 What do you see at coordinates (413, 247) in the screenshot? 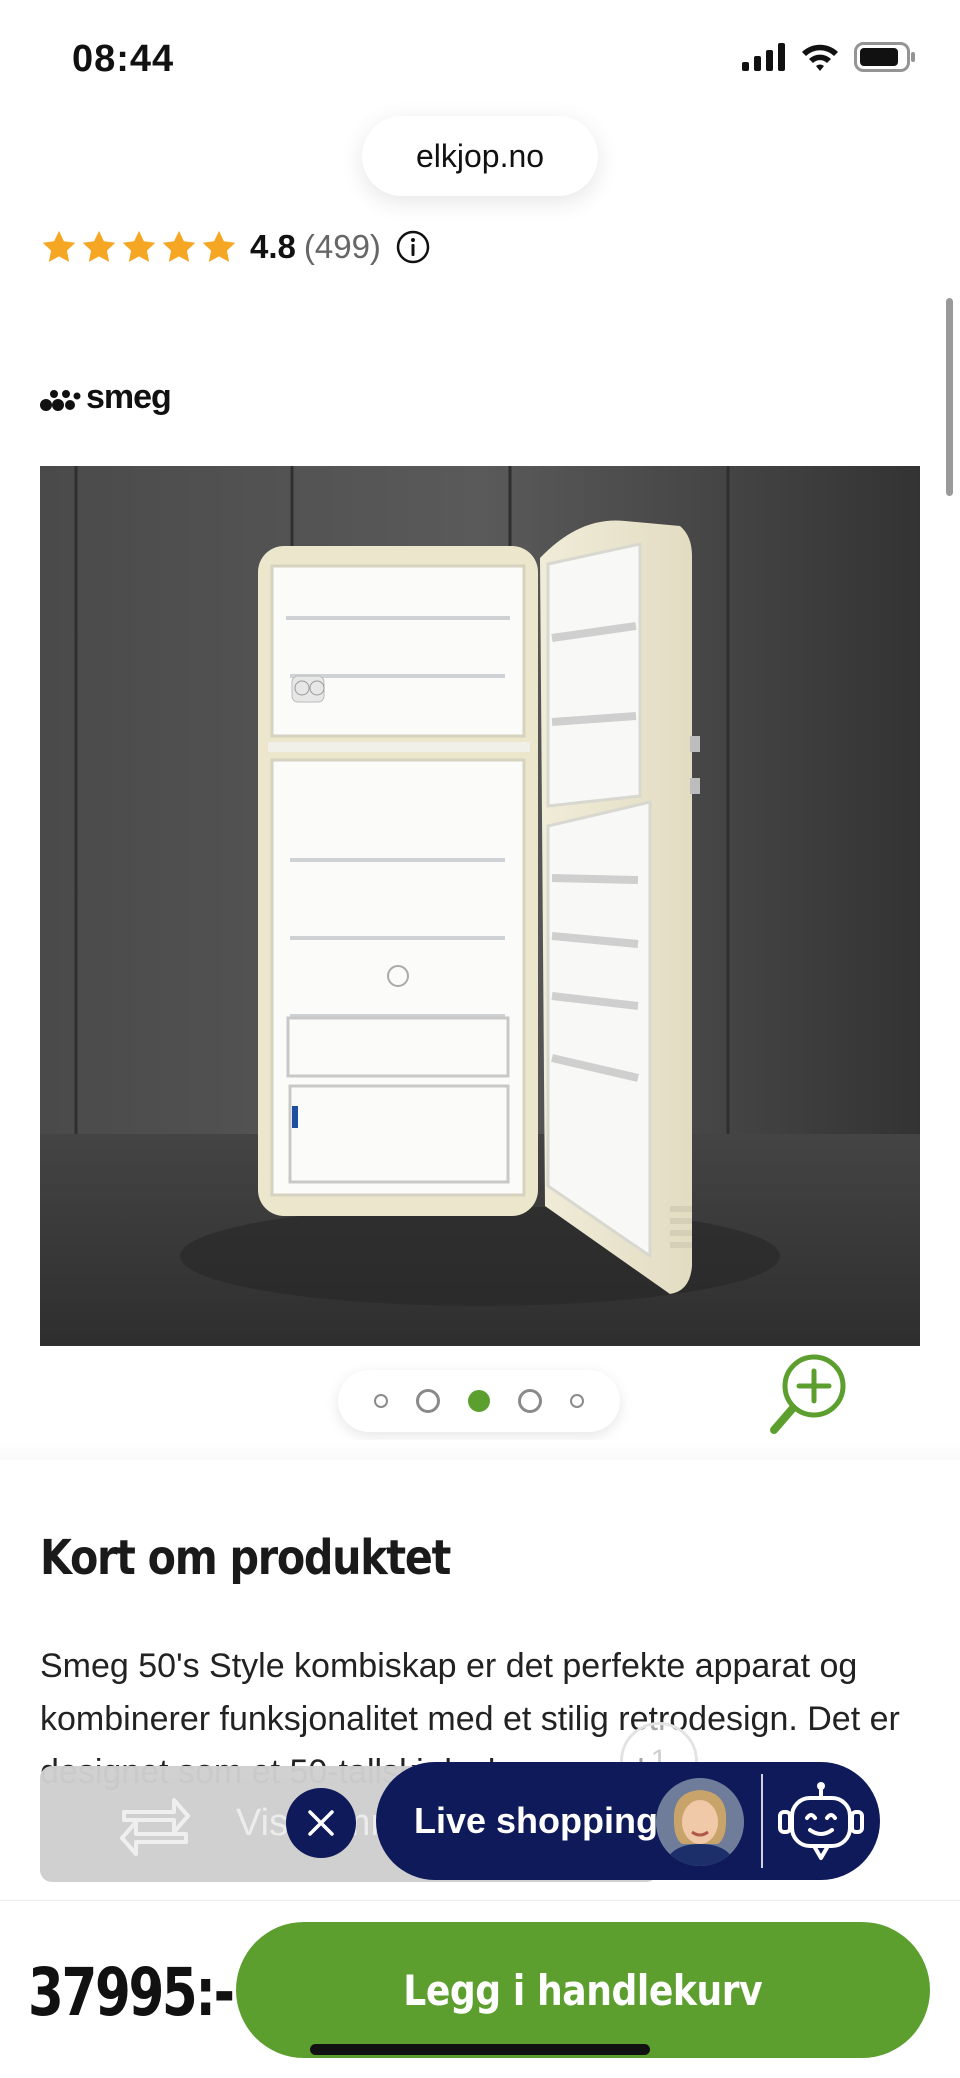
I see `info-icon` at bounding box center [413, 247].